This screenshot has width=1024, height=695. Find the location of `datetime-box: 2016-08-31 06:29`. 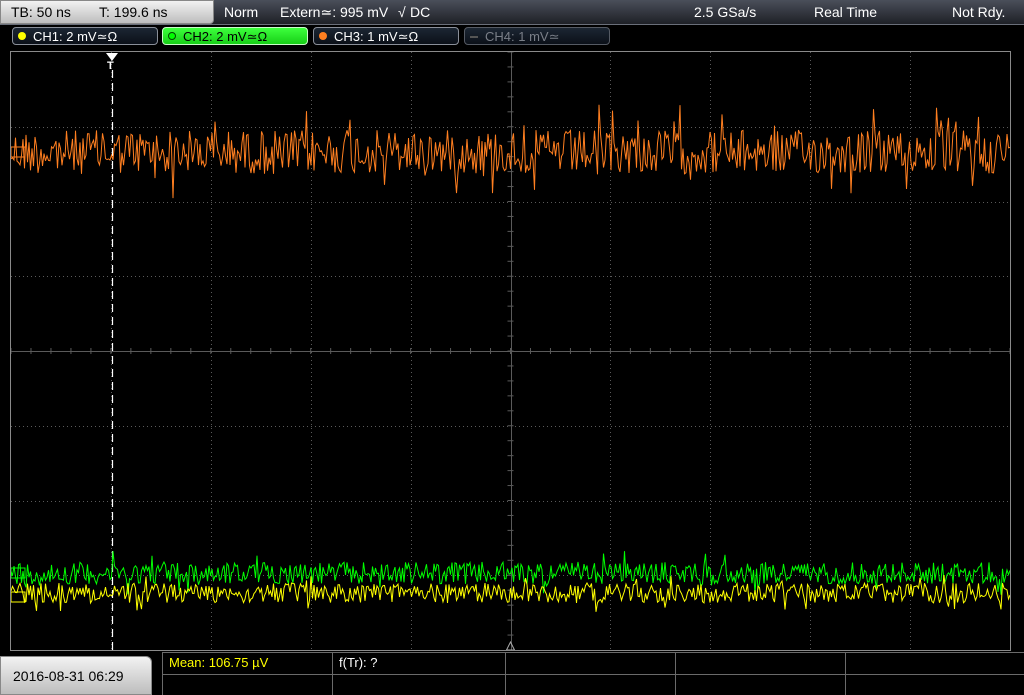

datetime-box: 2016-08-31 06:29 is located at coordinates (76, 675).